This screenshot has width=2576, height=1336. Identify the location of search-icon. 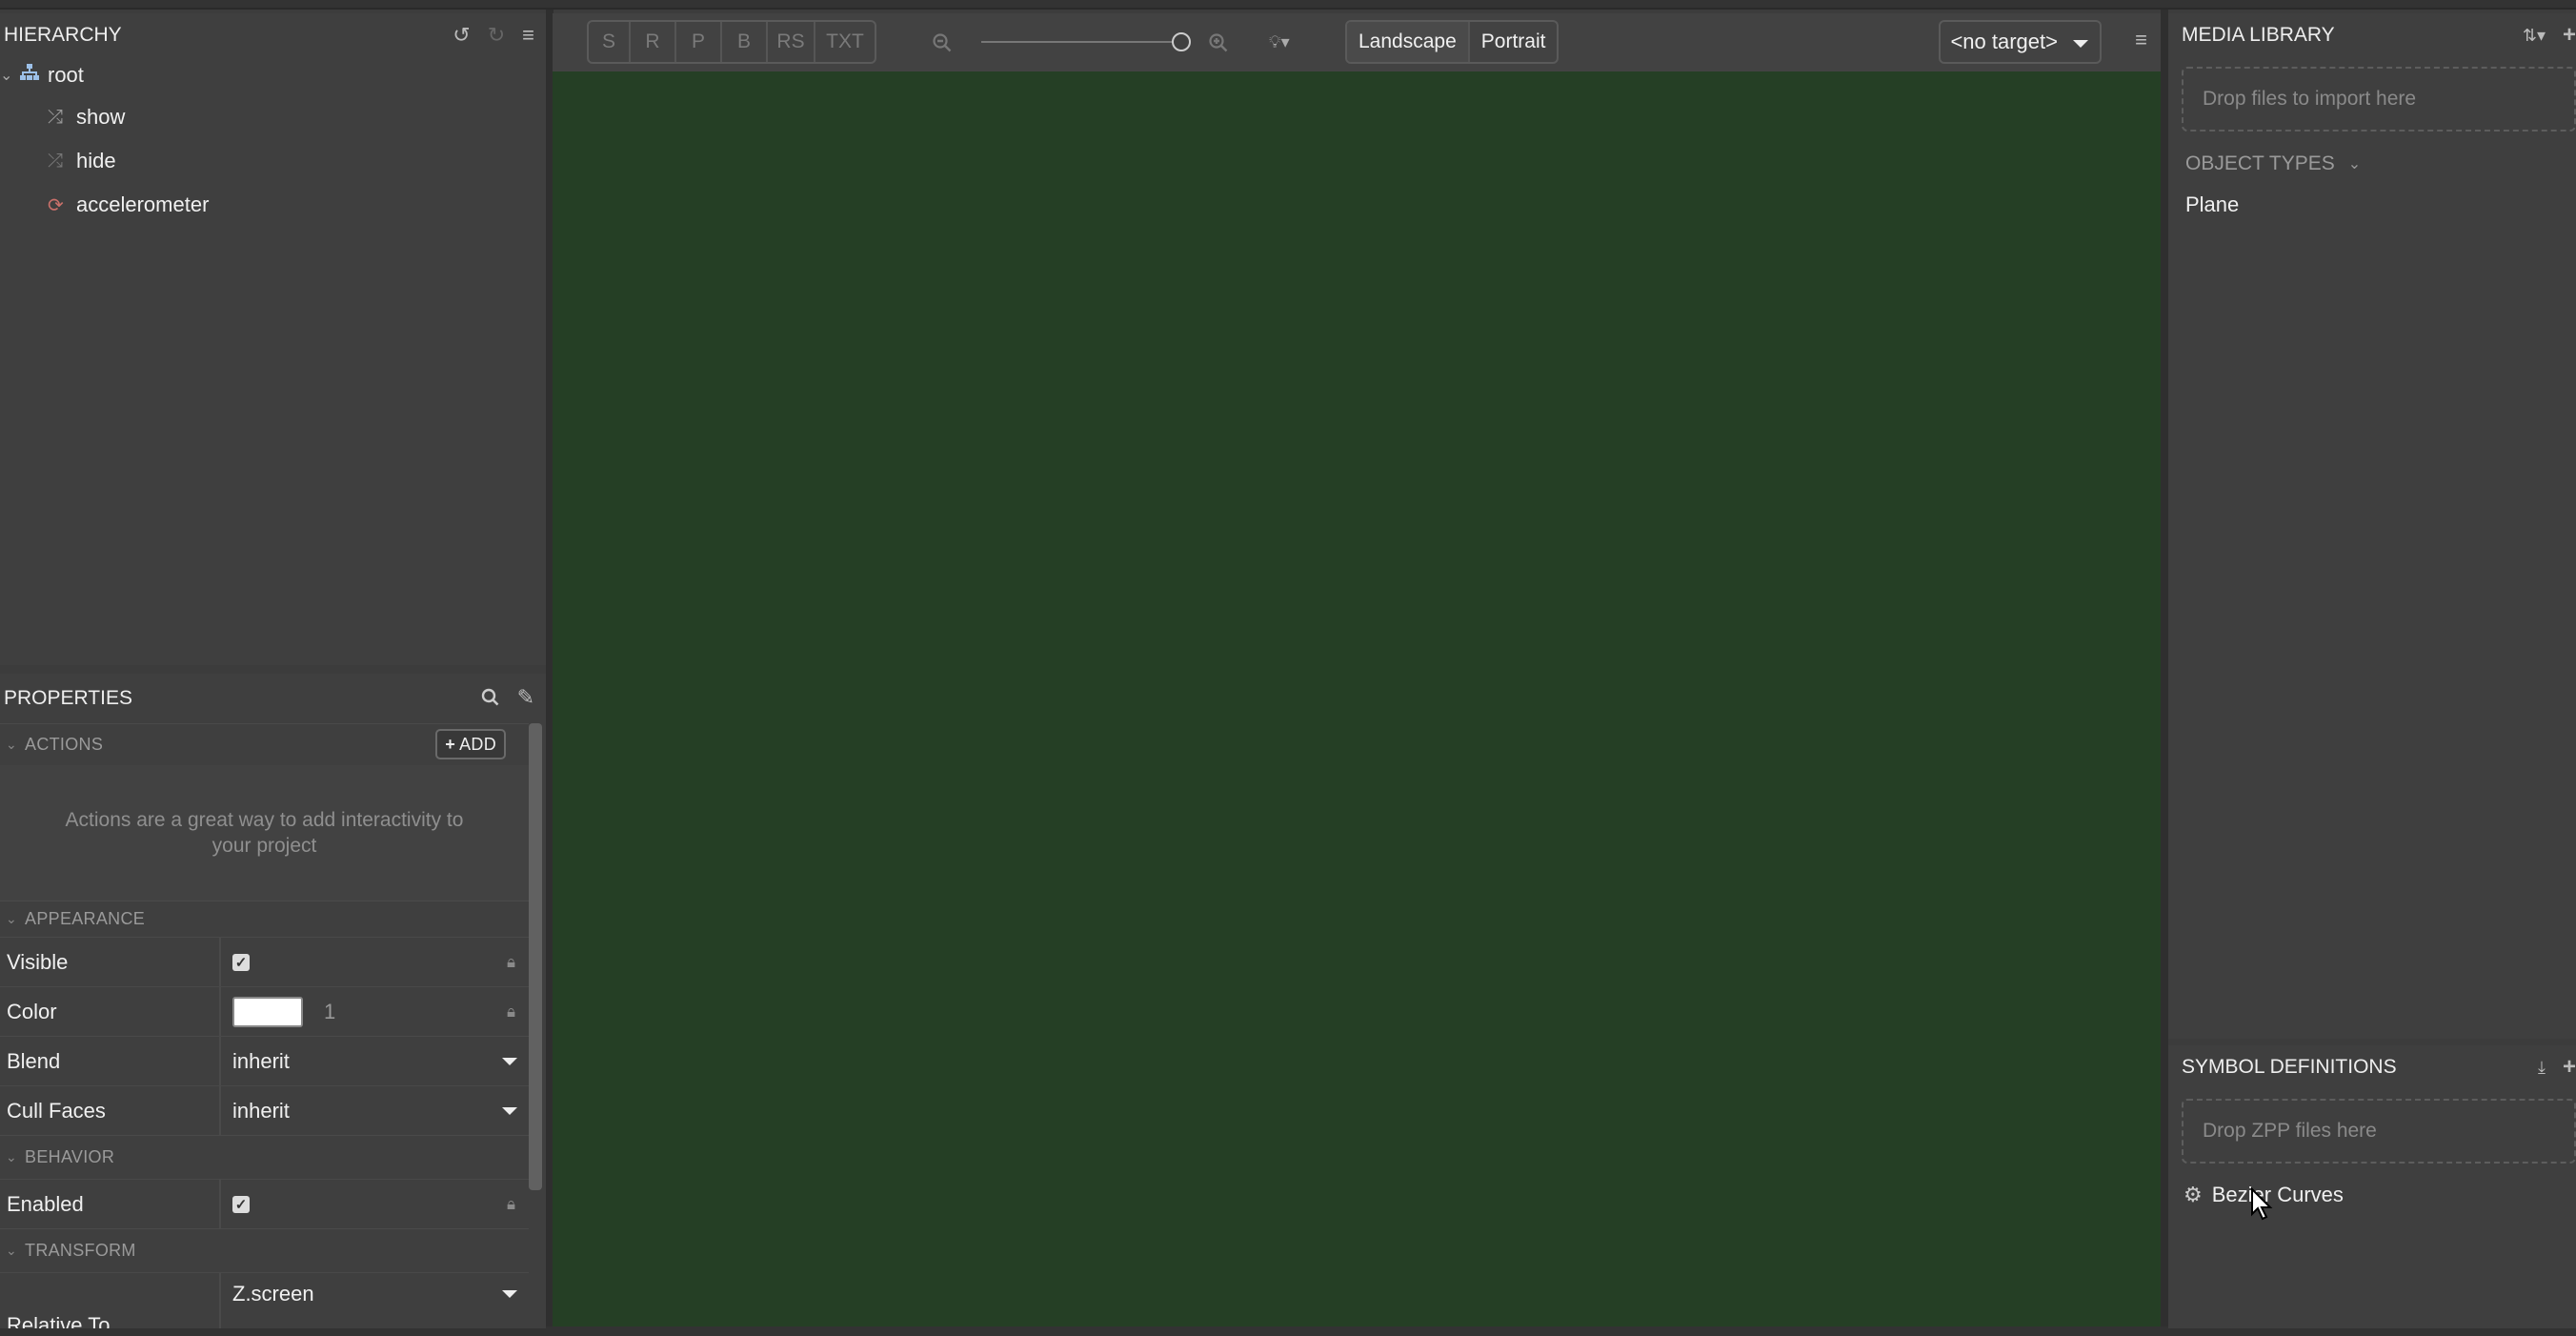
(491, 697).